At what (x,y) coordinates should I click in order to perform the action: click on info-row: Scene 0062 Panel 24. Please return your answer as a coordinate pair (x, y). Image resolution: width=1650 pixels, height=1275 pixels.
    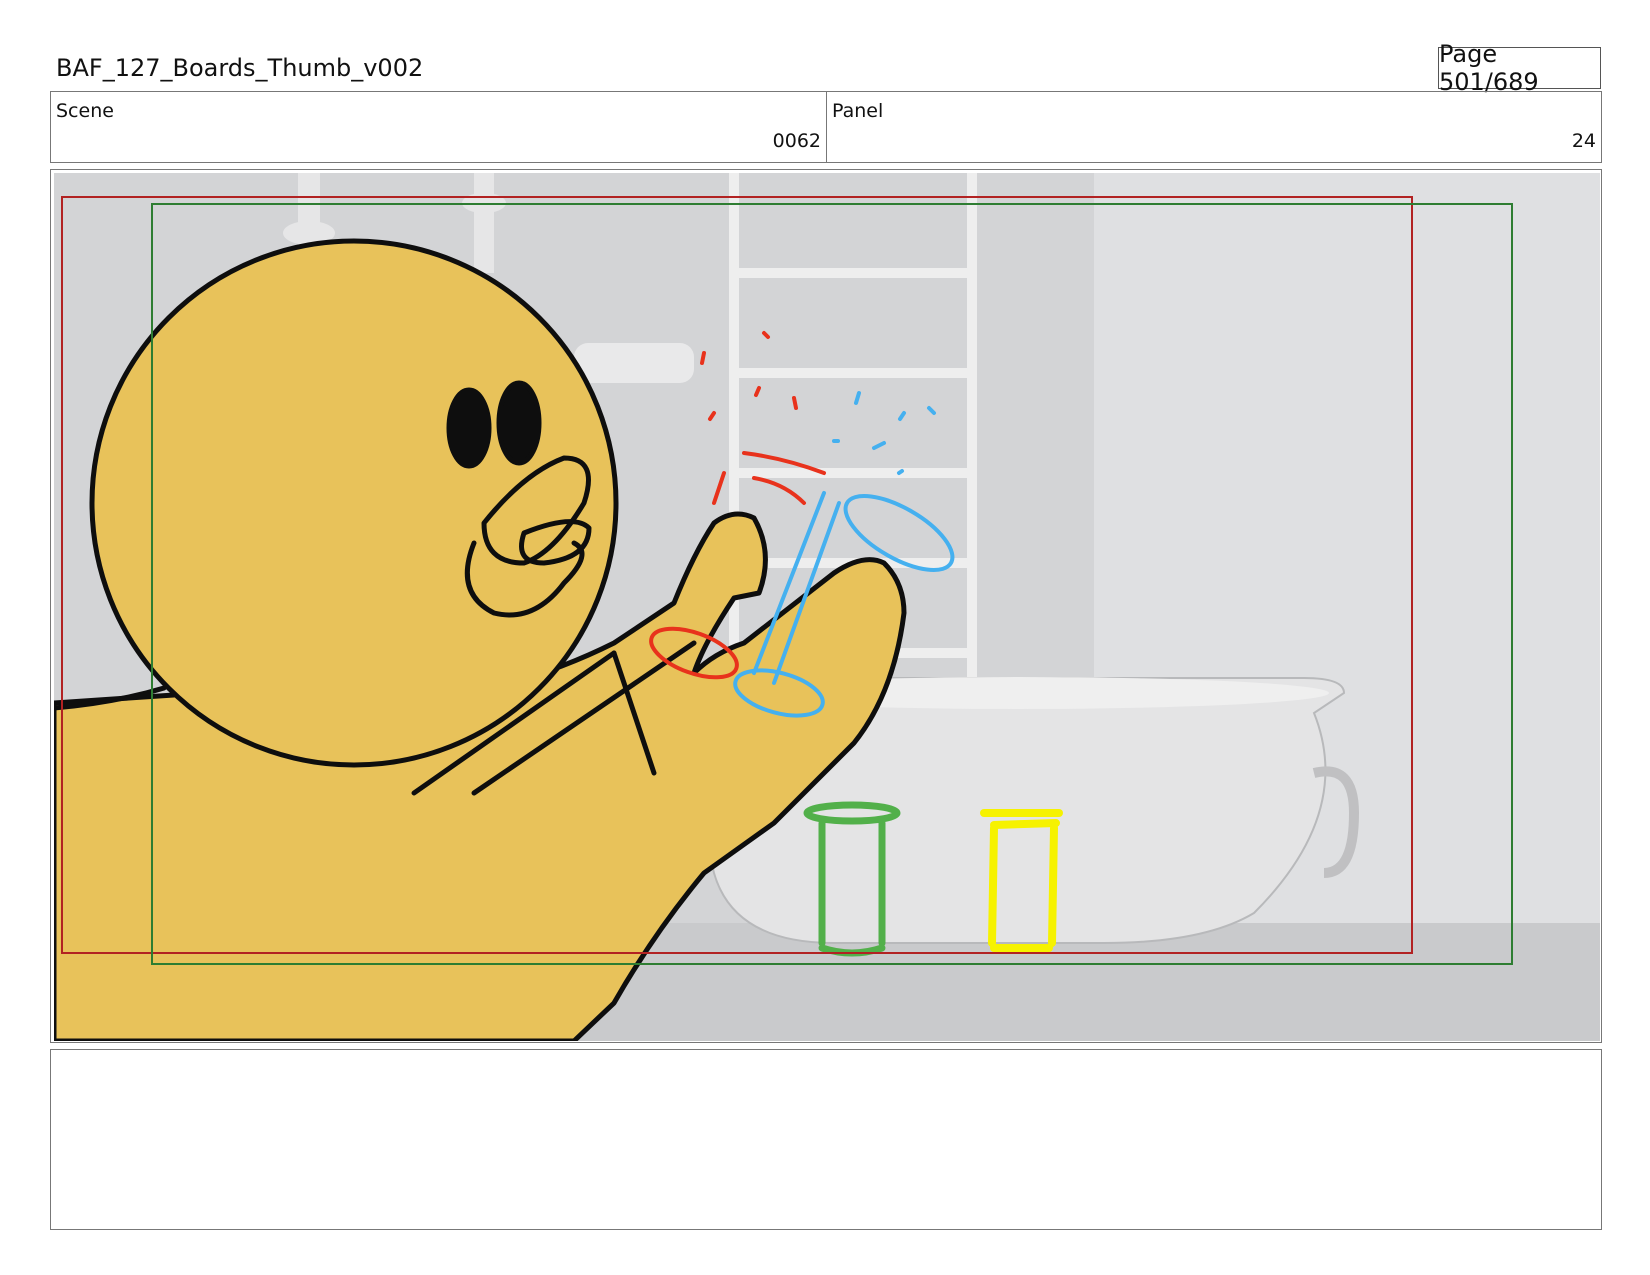
    Looking at the image, I should click on (826, 127).